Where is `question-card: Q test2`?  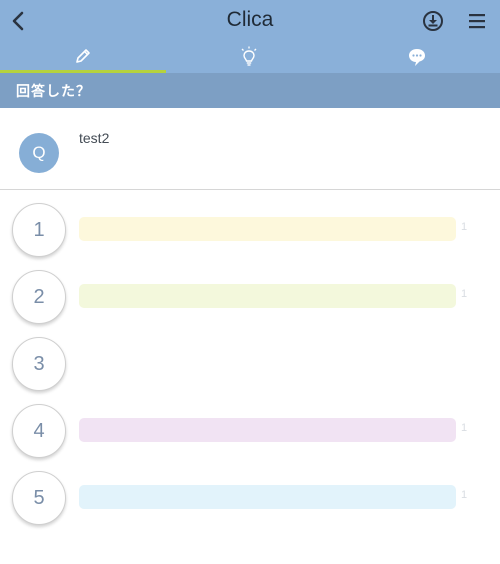 question-card: Q test2 is located at coordinates (250, 149).